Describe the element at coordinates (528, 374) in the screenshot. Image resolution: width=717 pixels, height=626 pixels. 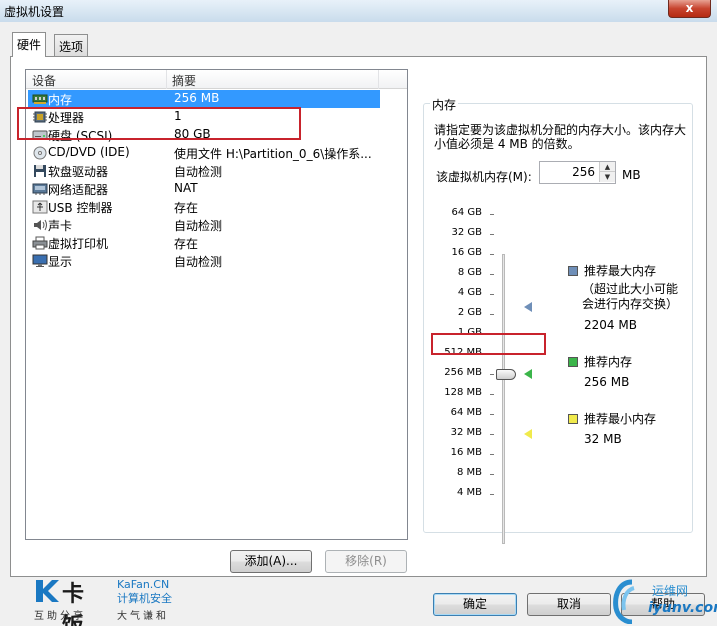
I see `recommended-memory-marker-icon` at that location.